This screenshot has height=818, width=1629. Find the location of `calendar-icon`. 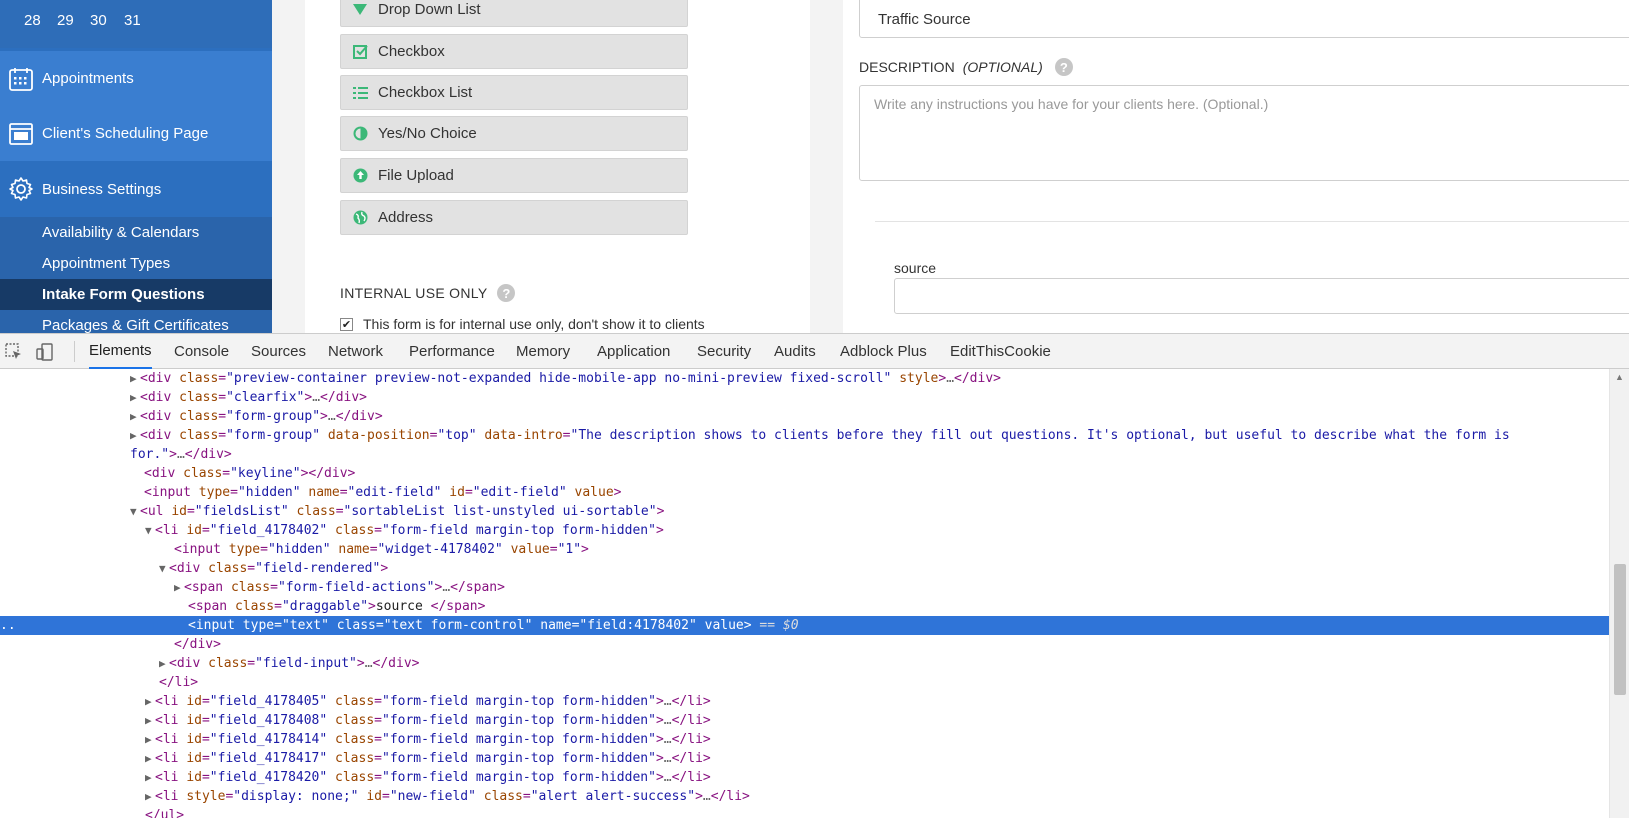

calendar-icon is located at coordinates (21, 79).